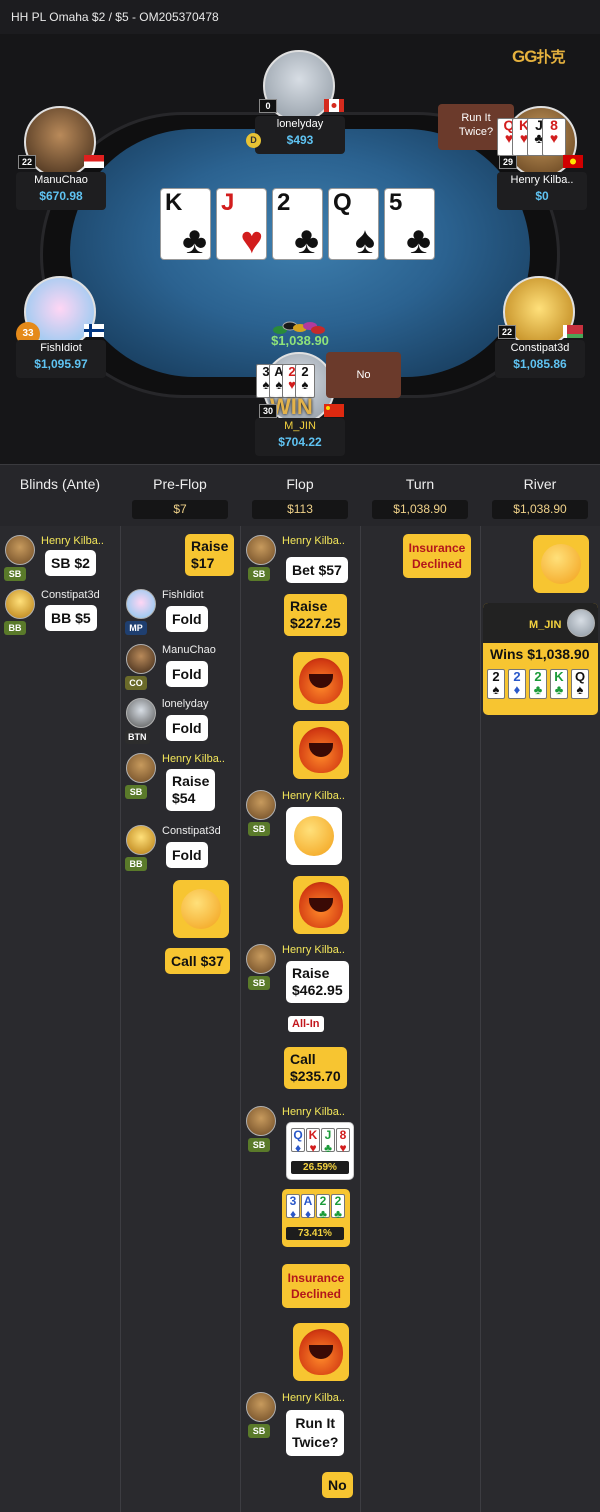  I want to click on action-bubble: Raise $17, so click(210, 555).